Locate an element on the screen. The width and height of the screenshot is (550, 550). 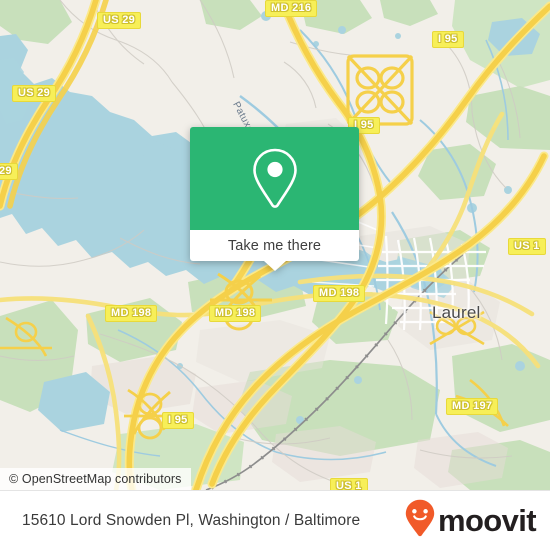
osm-attribution-text: © OpenStreetMap contributors is located at coordinates (95, 479).